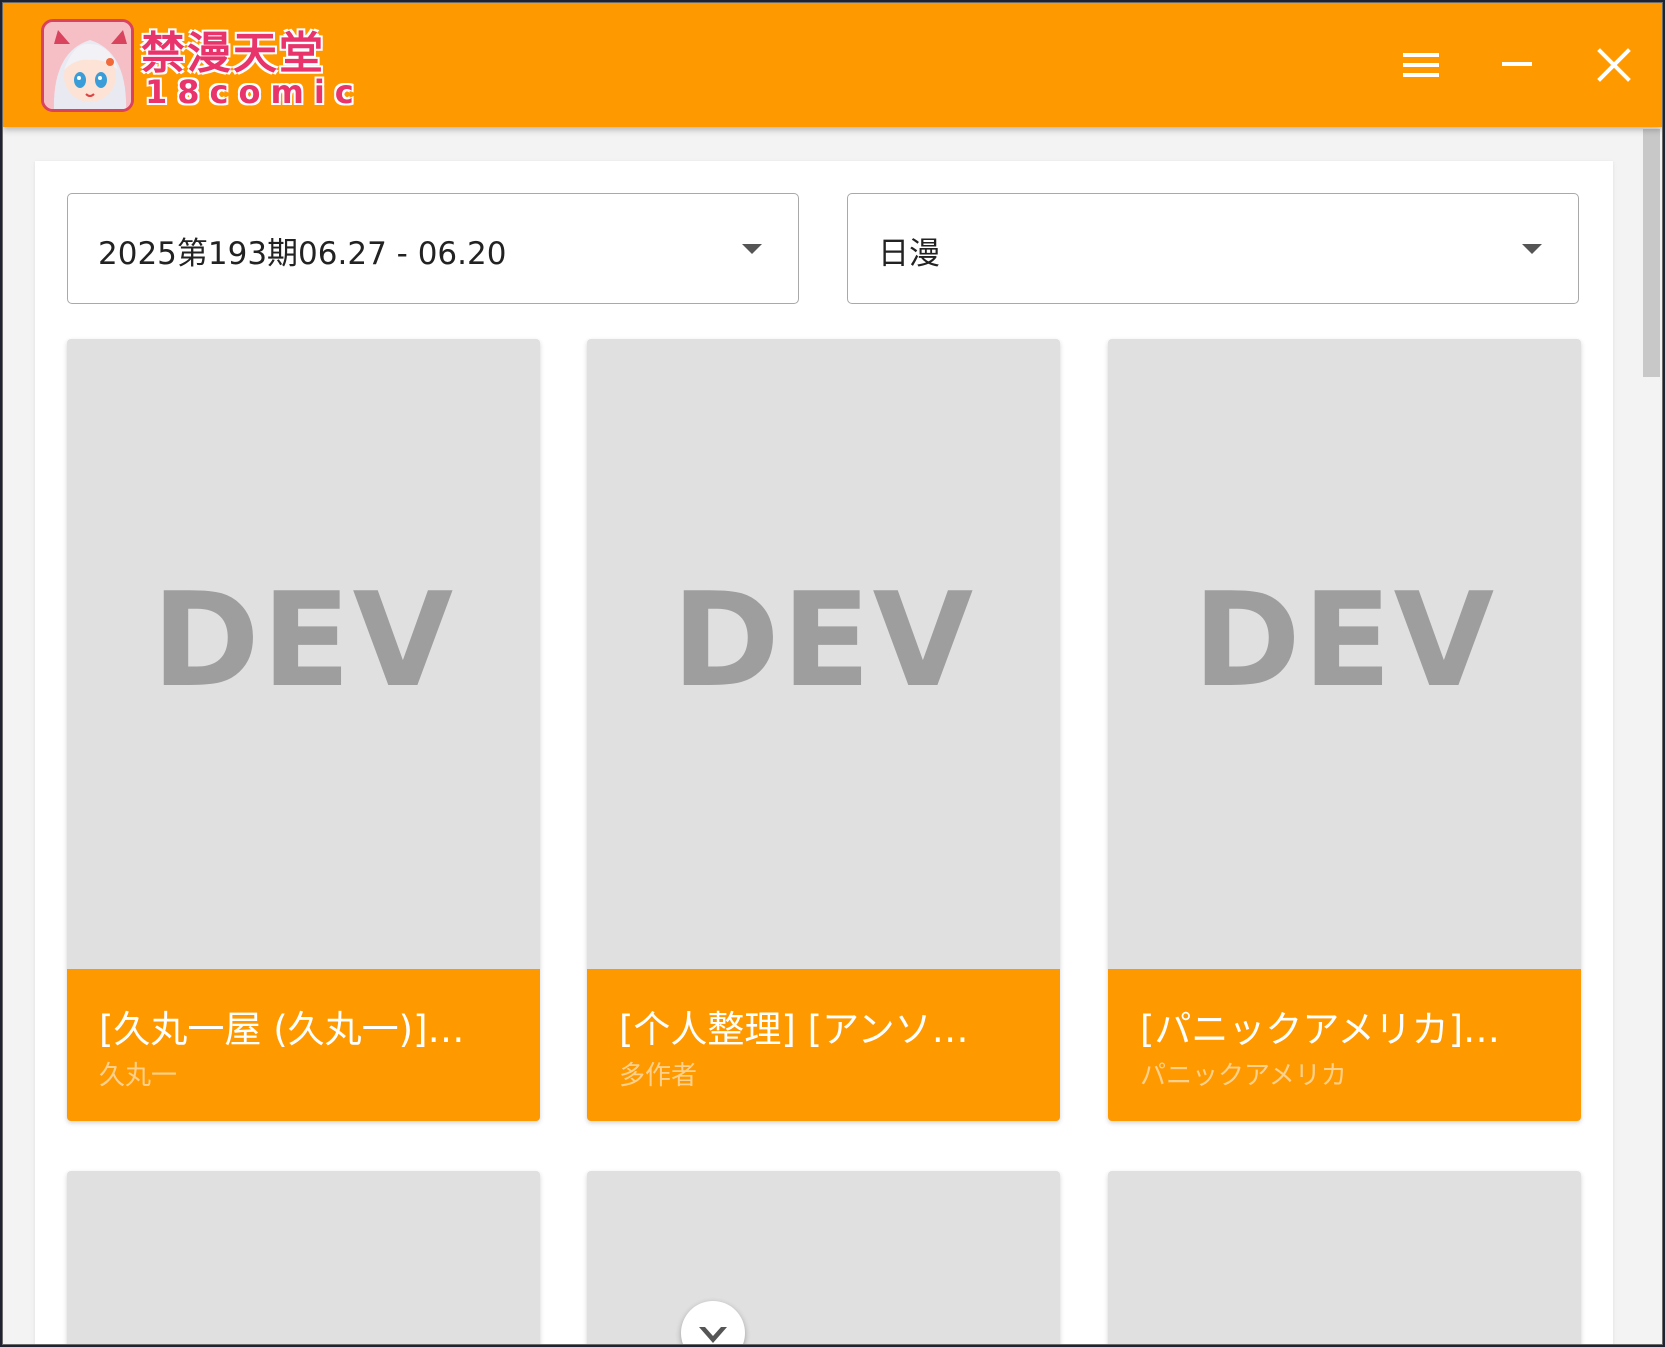 The width and height of the screenshot is (1665, 1347). I want to click on close-button, so click(1614, 65).